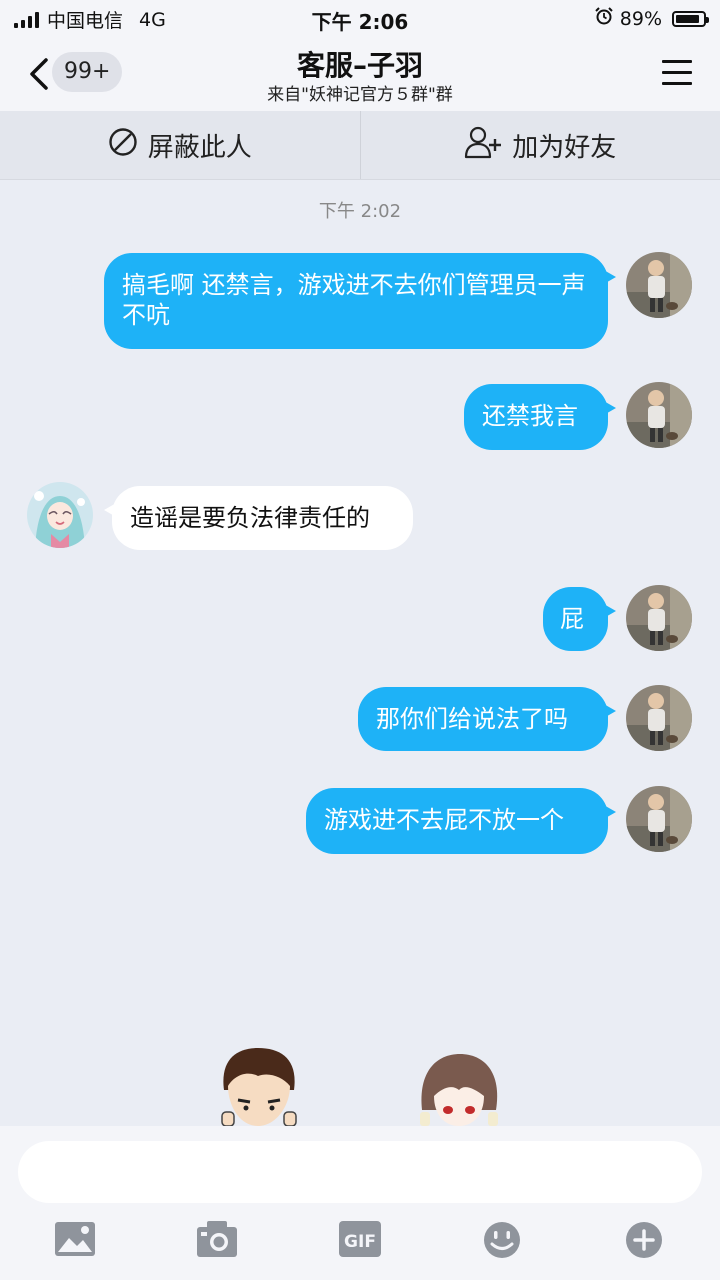 The image size is (720, 1280). I want to click on action-bar: 屏蔽此人 加为好友, so click(360, 145).